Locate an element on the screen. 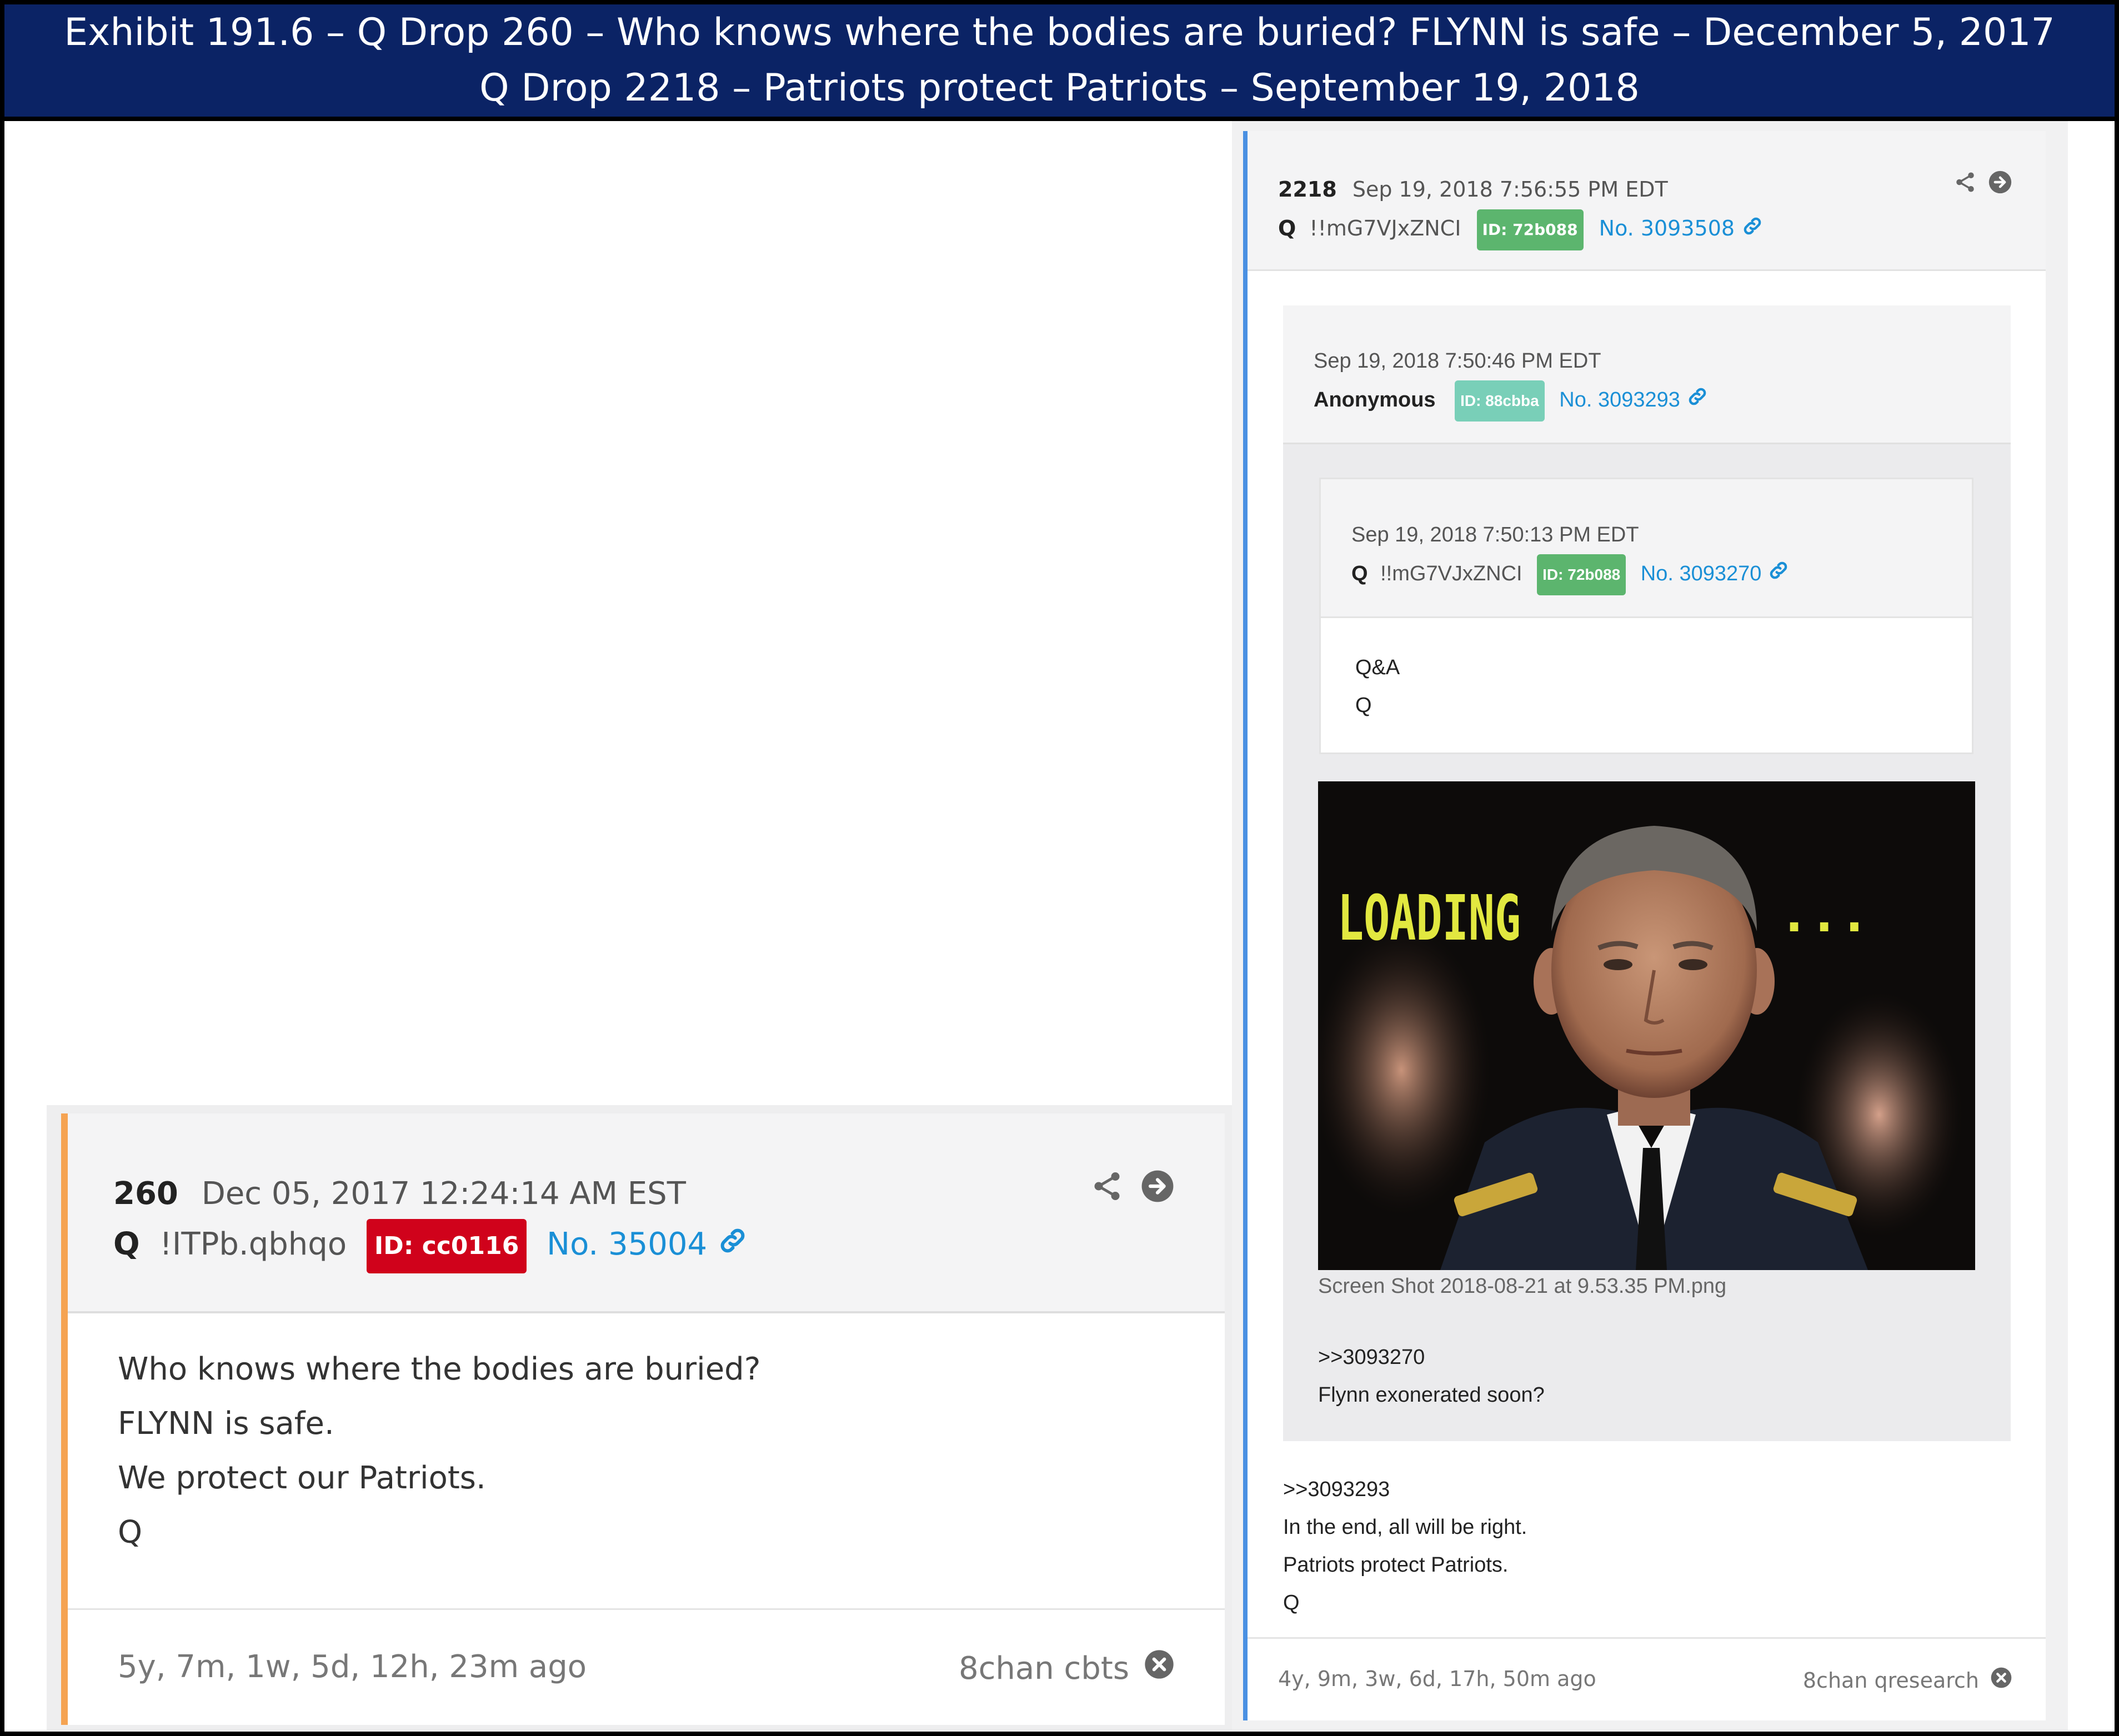 Image resolution: width=2119 pixels, height=1736 pixels. body-line: Flynn exonerated soon? is located at coordinates (1432, 1395).